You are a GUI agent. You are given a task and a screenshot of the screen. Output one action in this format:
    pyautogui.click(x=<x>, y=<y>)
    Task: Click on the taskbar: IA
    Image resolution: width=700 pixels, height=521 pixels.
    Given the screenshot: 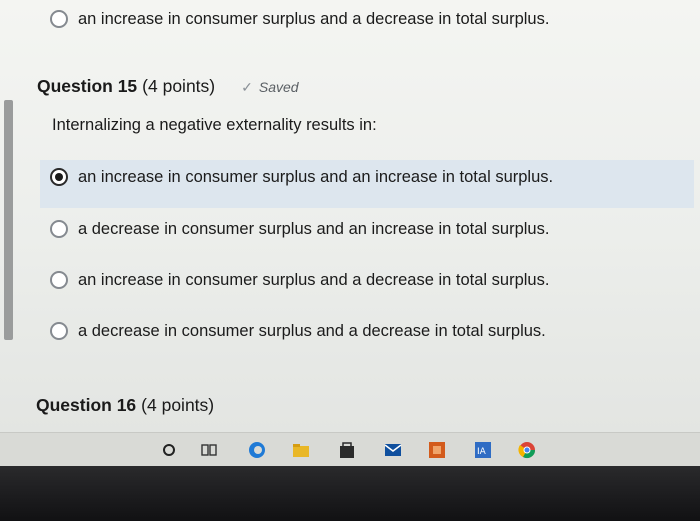 What is the action you would take?
    pyautogui.click(x=350, y=449)
    